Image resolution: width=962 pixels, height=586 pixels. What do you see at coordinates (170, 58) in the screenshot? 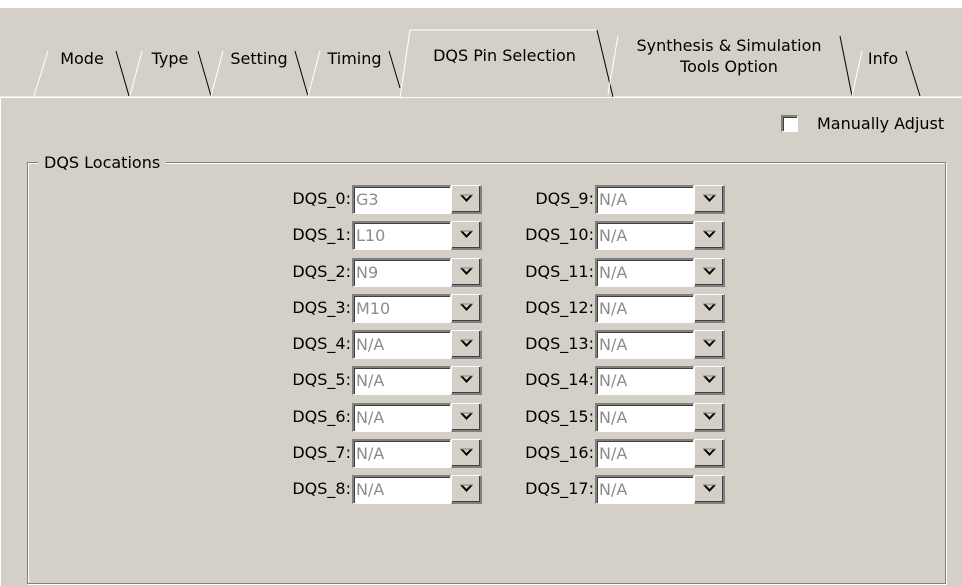
I see `tab-type: Type` at bounding box center [170, 58].